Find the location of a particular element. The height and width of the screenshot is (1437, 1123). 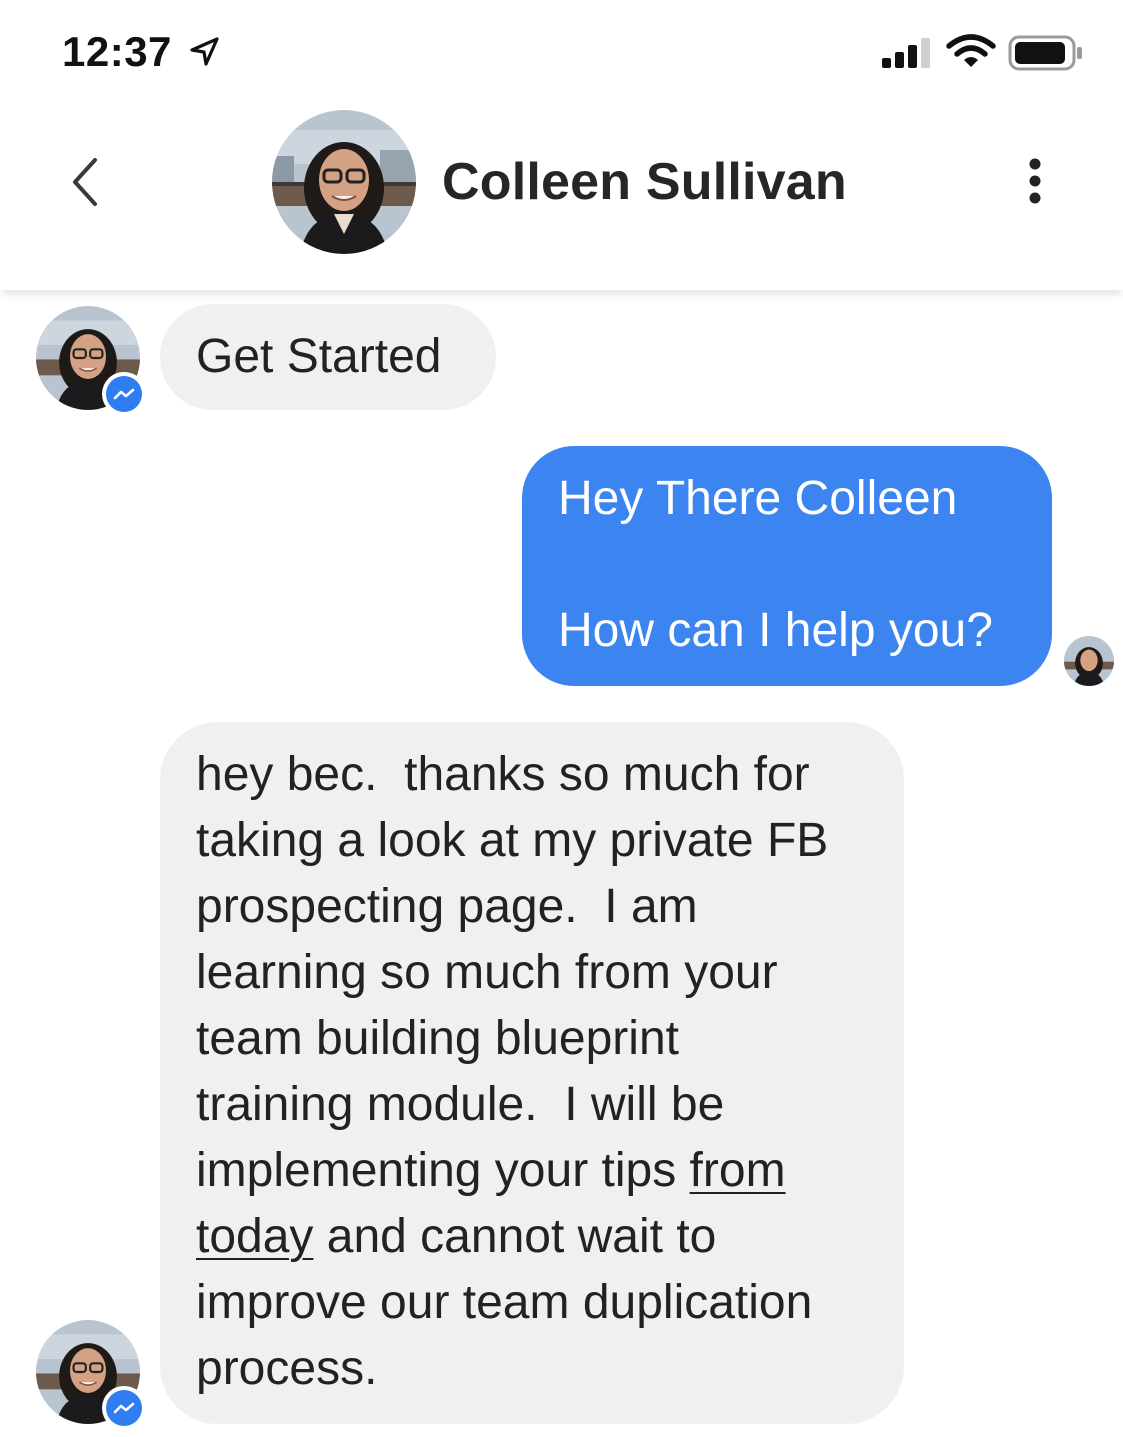

status-bar: 12:37 is located at coordinates (561, 40).